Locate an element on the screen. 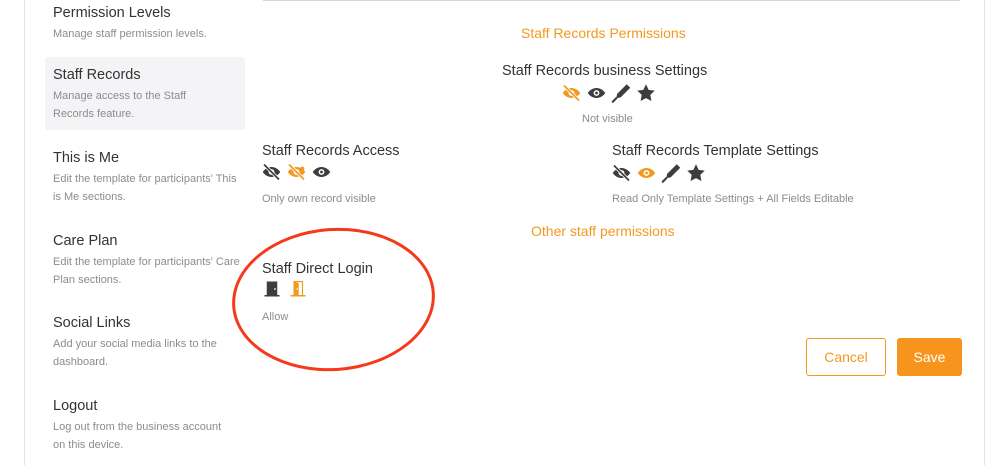 The width and height of the screenshot is (1006, 465). direct-login-options is located at coordinates (285, 289).